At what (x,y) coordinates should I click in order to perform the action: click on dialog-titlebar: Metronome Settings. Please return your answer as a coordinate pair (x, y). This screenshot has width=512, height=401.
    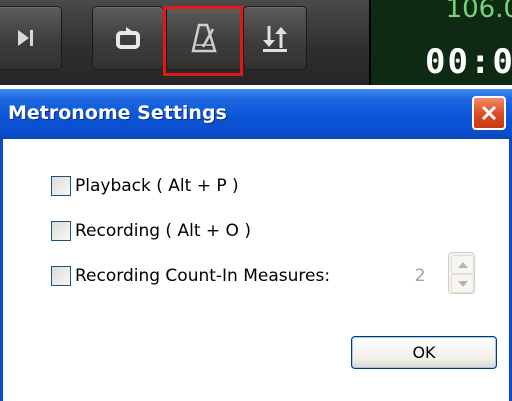
    Looking at the image, I should click on (256, 114).